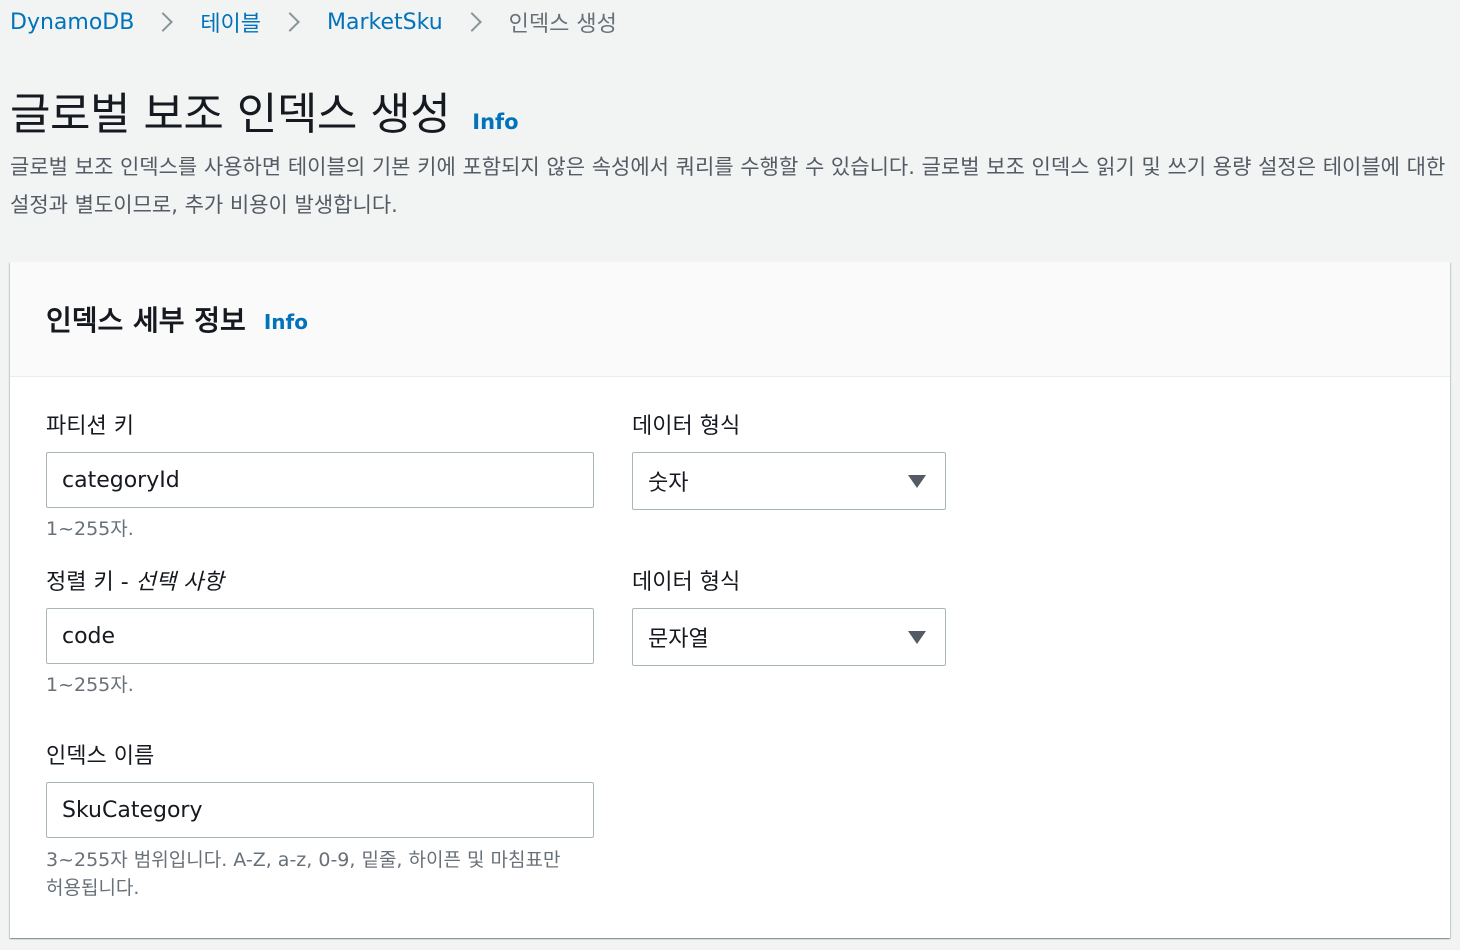 The width and height of the screenshot is (1460, 950). Describe the element at coordinates (730, 319) in the screenshot. I see `panel-header: 인덱스 세부 정보 Info` at that location.